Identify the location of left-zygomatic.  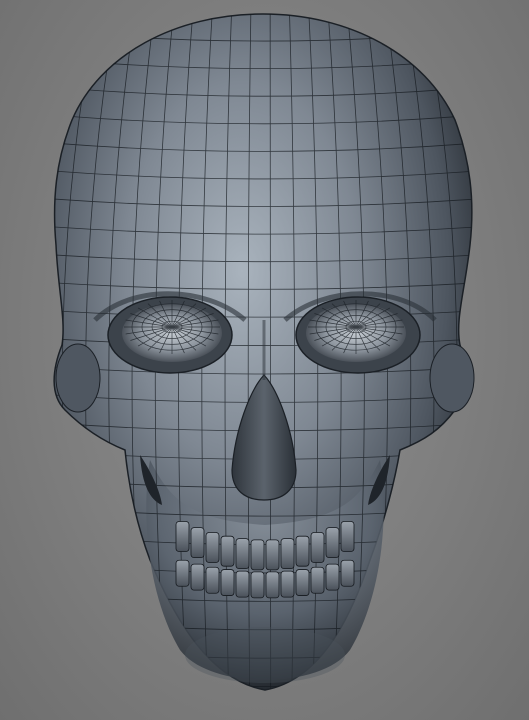
(78, 378).